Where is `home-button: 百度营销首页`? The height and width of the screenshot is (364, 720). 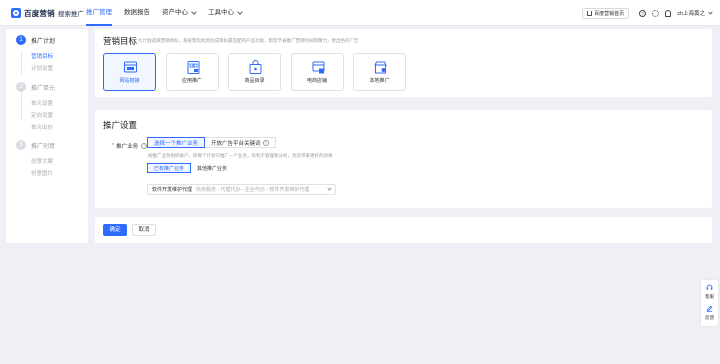 home-button: 百度营销首页 is located at coordinates (606, 13).